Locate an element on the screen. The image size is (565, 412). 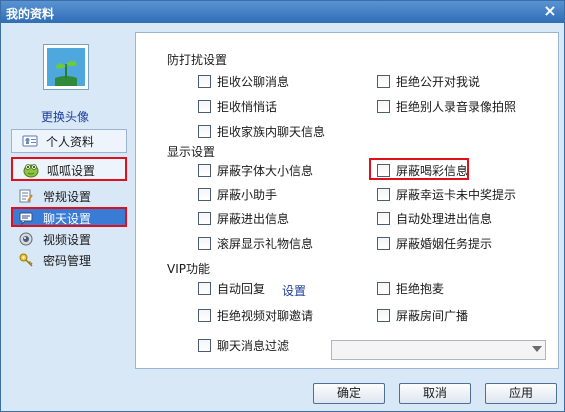
title-bar: 我的资料 × is located at coordinates (282, 12).